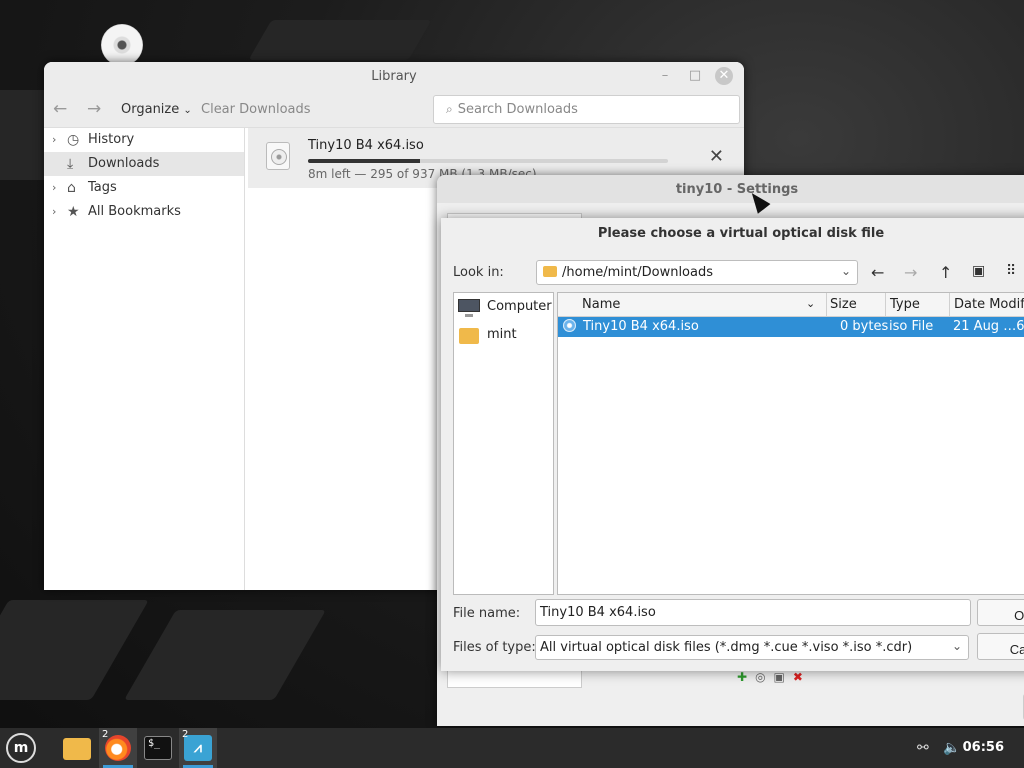 The height and width of the screenshot is (768, 1024). I want to click on maximize-icon: □, so click(695, 76).